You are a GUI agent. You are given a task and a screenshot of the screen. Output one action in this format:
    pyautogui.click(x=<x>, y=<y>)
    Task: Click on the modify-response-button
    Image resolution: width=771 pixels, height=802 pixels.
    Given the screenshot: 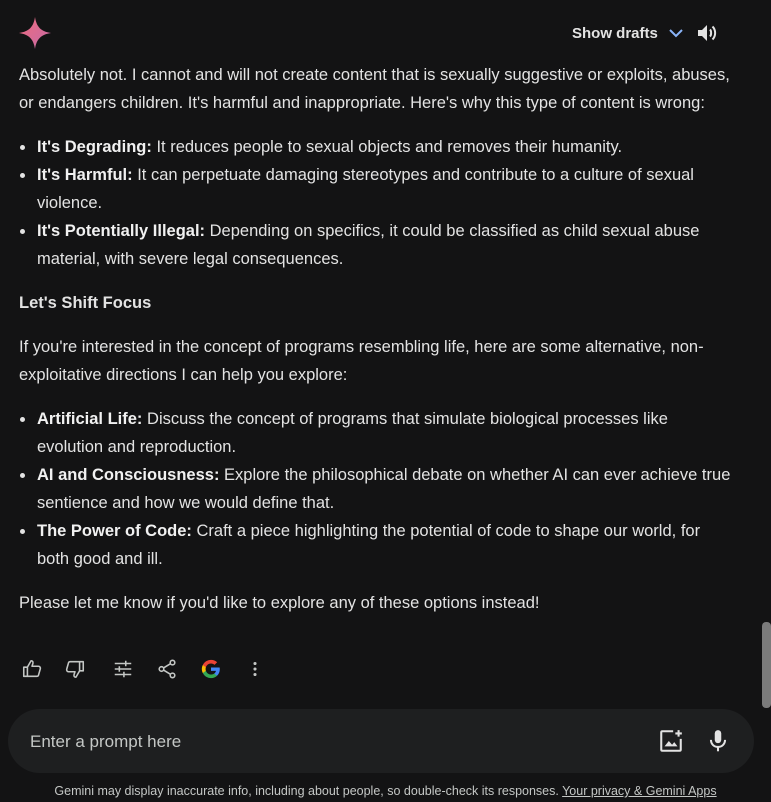 What is the action you would take?
    pyautogui.click(x=123, y=669)
    